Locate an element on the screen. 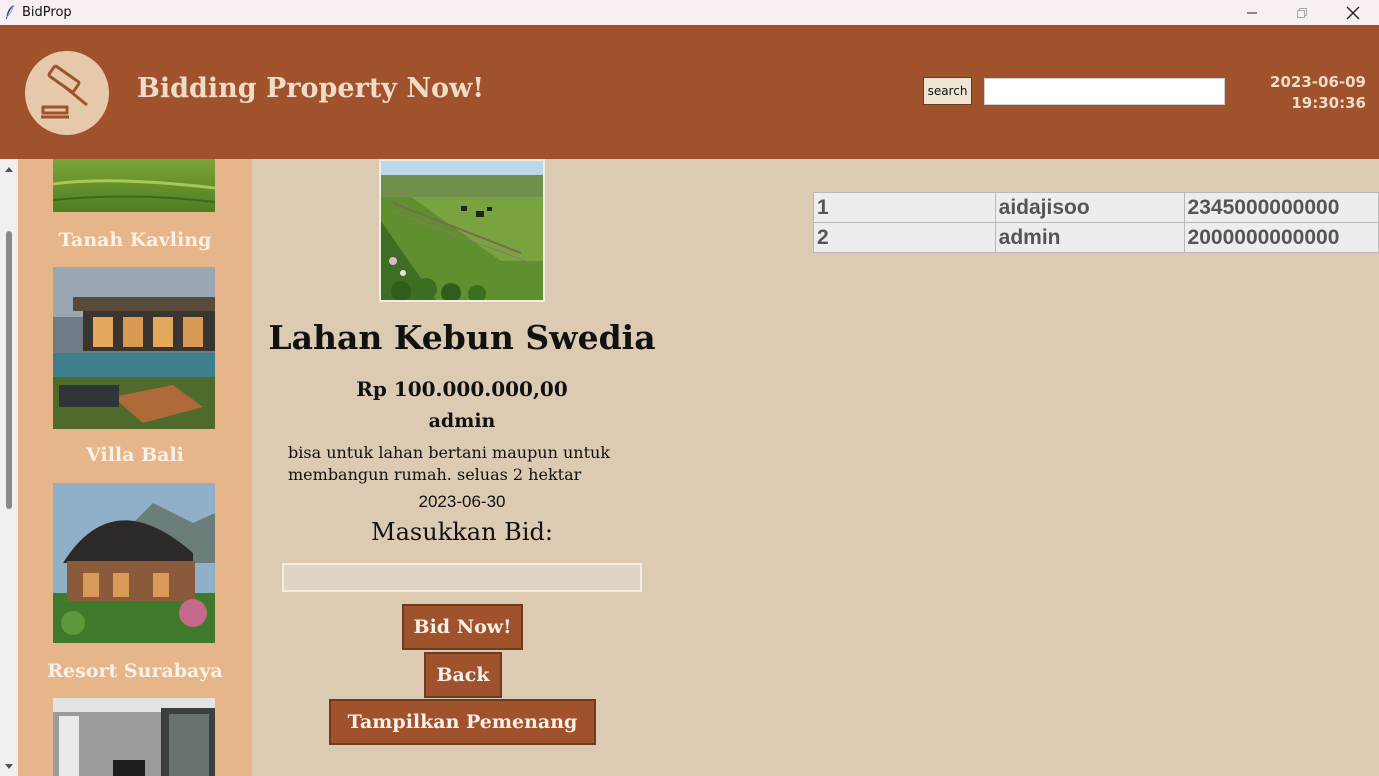  minimize-button is located at coordinates (1252, 12).